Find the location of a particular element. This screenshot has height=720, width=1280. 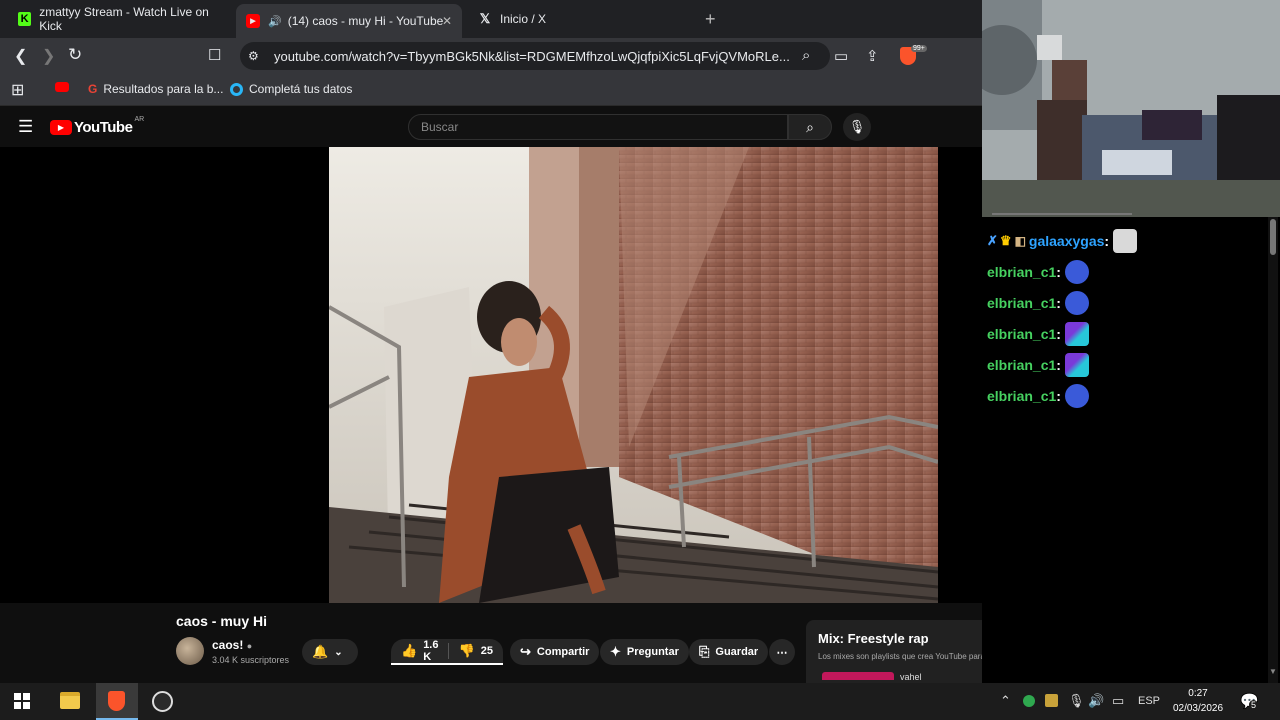

voice-search-button: 🎙 is located at coordinates (857, 127).